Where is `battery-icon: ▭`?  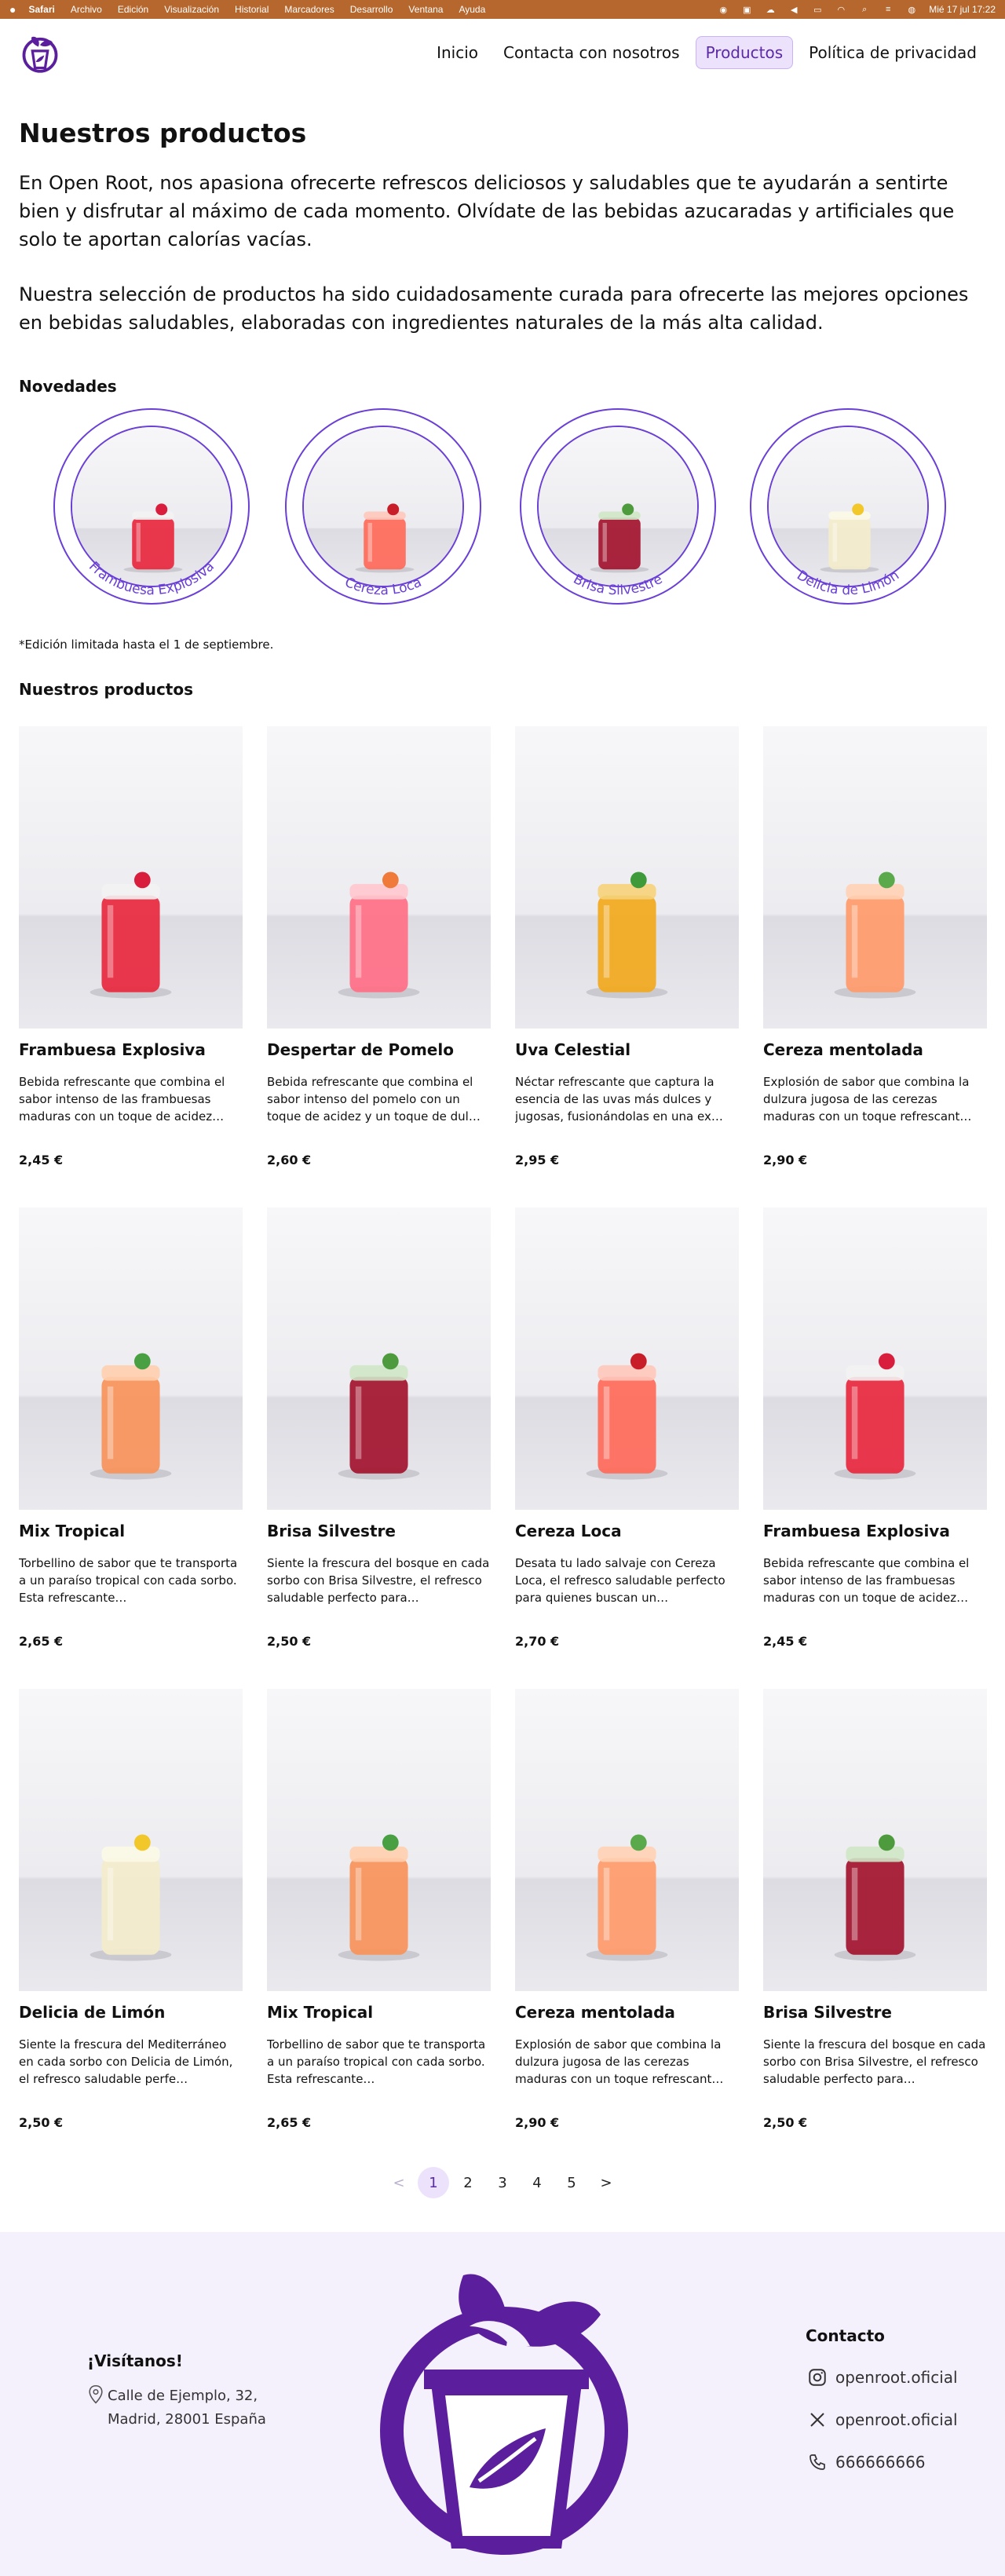 battery-icon: ▭ is located at coordinates (818, 9).